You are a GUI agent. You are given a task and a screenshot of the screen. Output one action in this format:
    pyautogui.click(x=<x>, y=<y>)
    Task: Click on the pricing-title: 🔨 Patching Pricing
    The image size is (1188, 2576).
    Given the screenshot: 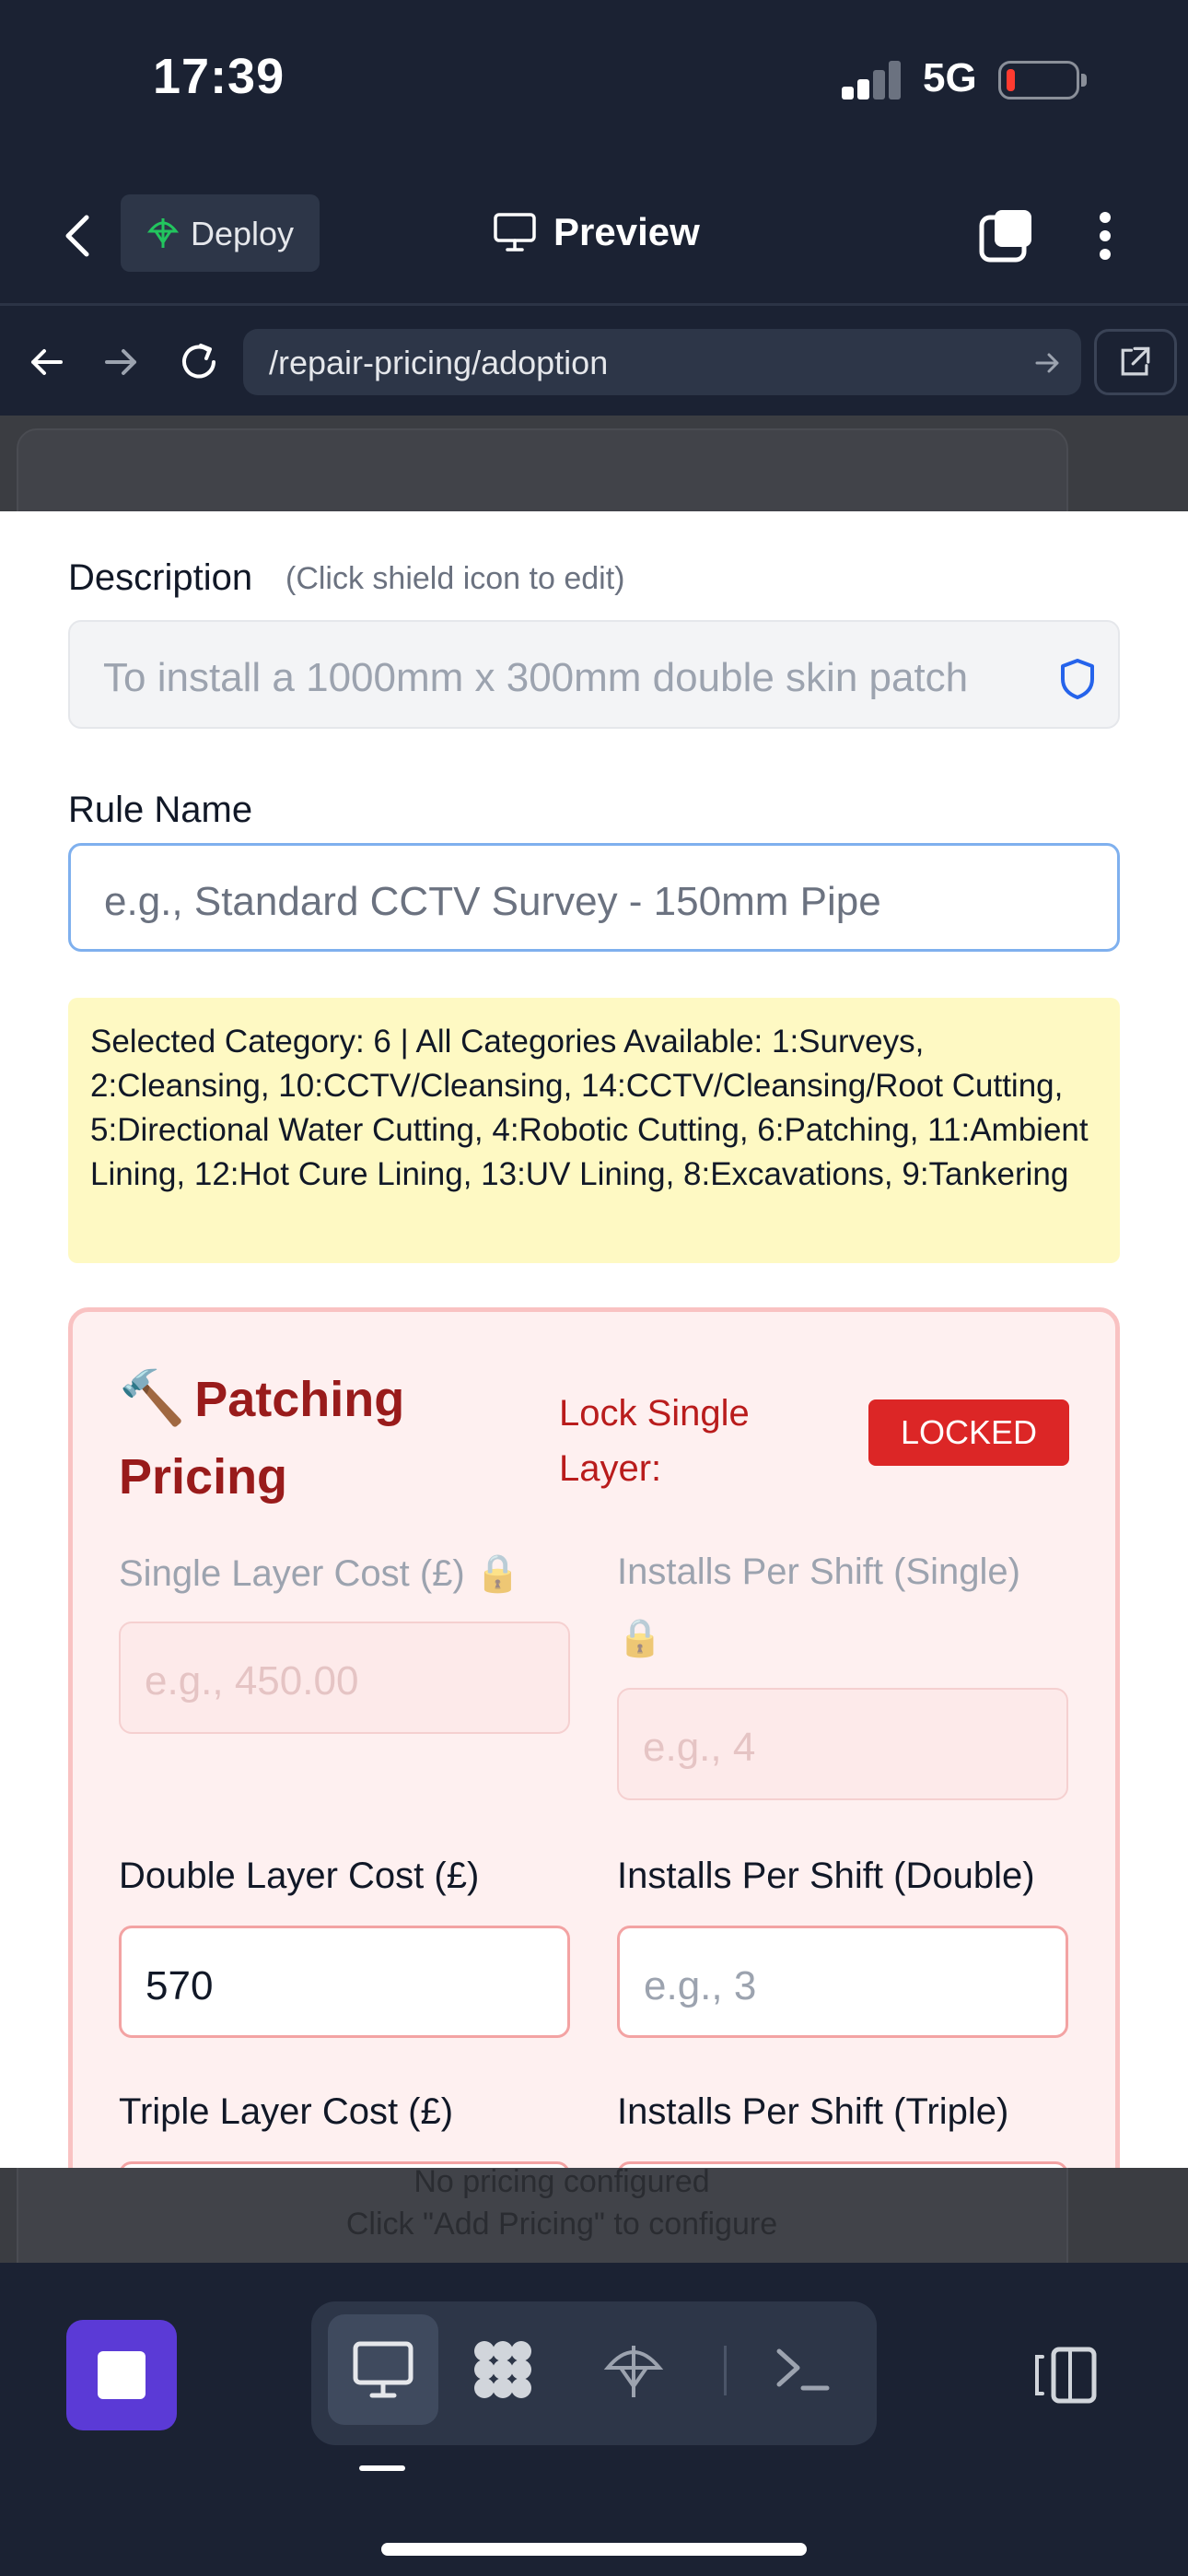 What is the action you would take?
    pyautogui.click(x=321, y=1438)
    